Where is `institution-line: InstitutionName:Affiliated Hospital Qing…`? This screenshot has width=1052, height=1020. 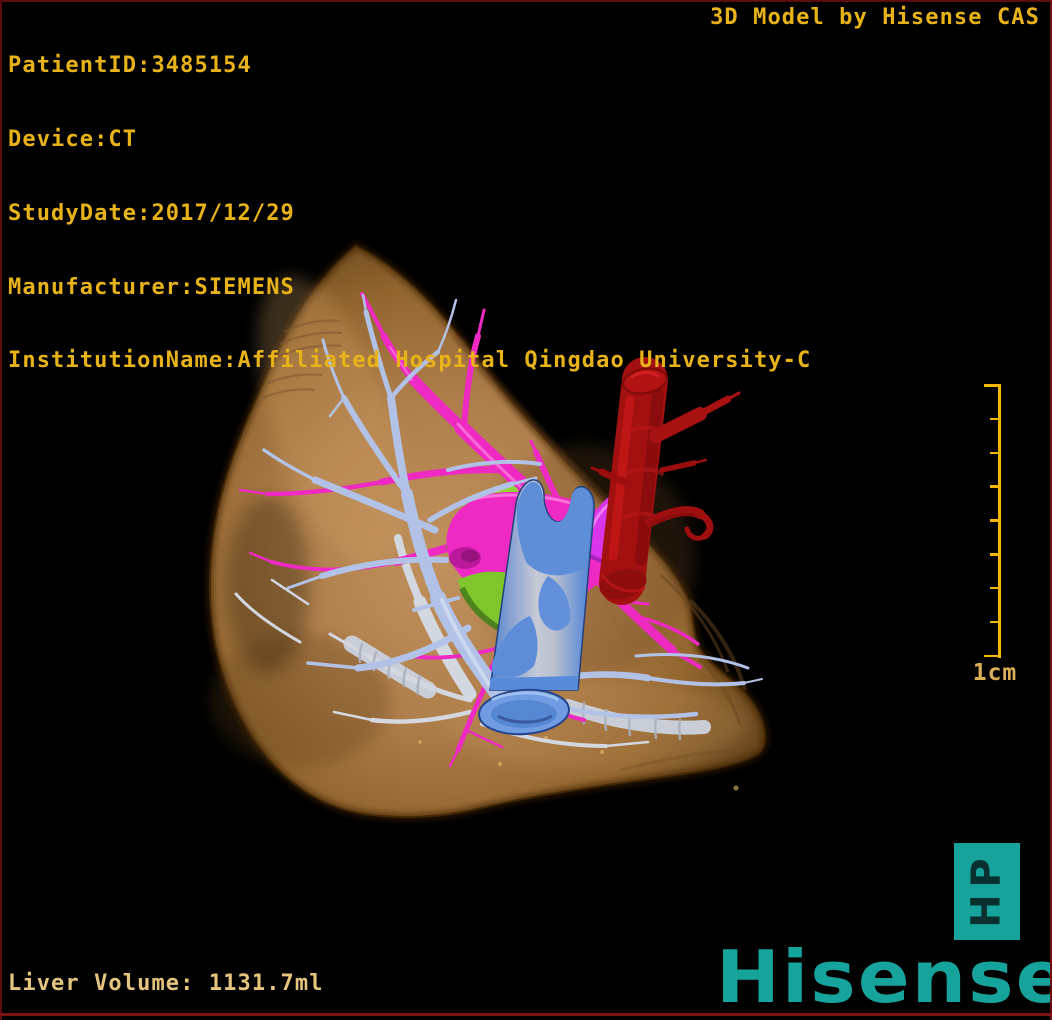
institution-line: InstitutionName:Affiliated Hospital Qing… is located at coordinates (410, 361).